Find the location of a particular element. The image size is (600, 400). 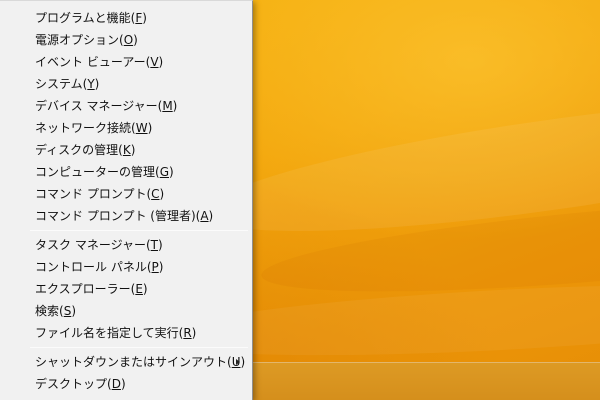

menu-item-label: コマンド プロンプト (管理者)( is located at coordinates (118, 216).